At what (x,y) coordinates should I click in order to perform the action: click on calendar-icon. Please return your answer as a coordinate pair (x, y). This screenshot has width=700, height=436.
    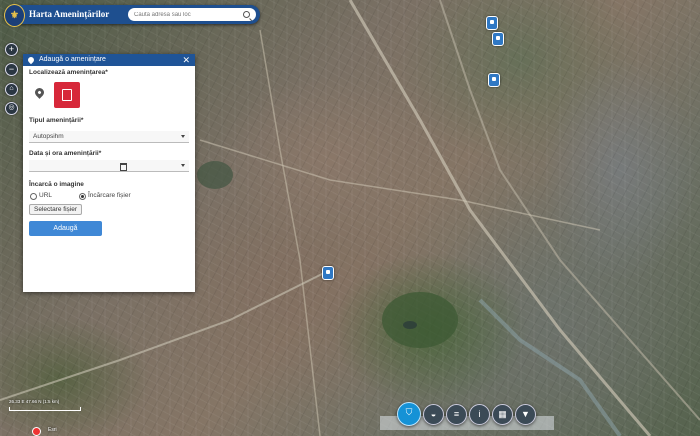
    Looking at the image, I should click on (123, 167).